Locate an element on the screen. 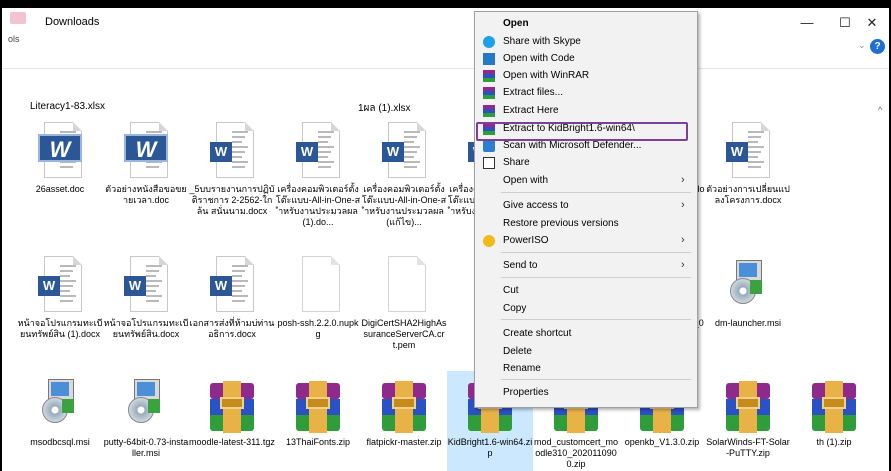 The height and width of the screenshot is (471, 891). file-label: หน้าจอโปรแกรมทะเบียนทรัพย์สิน.docx is located at coordinates (146, 328).